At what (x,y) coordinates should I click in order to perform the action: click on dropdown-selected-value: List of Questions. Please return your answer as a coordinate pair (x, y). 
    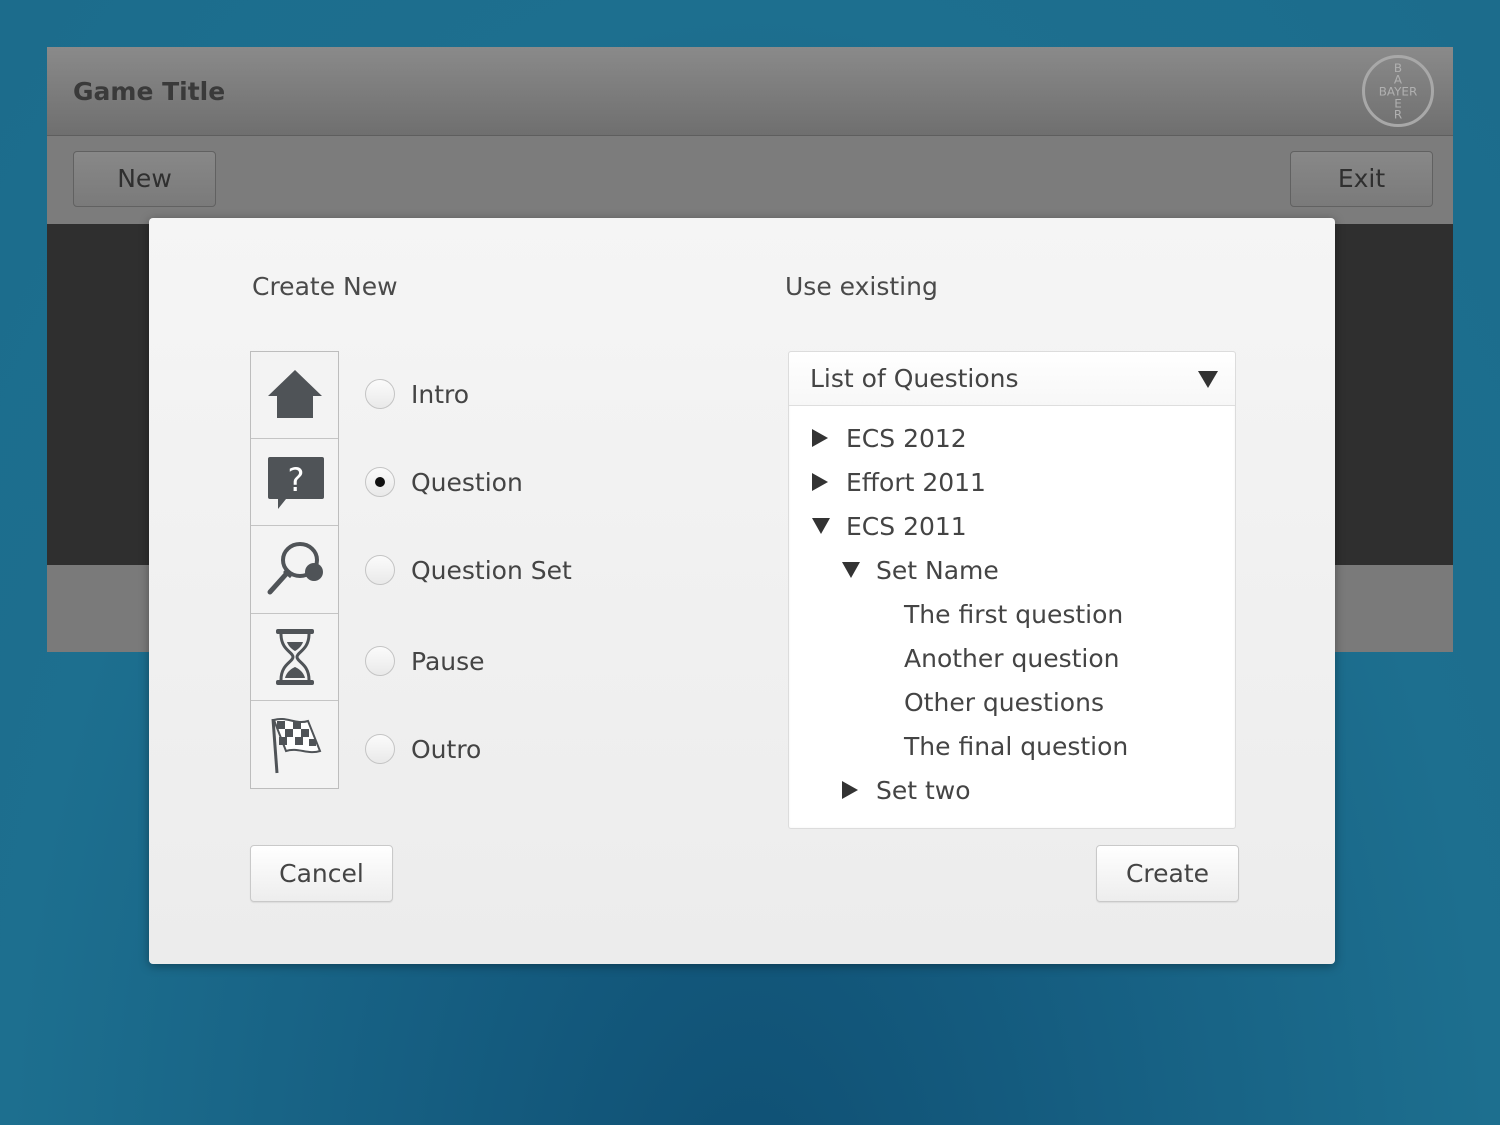
    Looking at the image, I should click on (914, 378).